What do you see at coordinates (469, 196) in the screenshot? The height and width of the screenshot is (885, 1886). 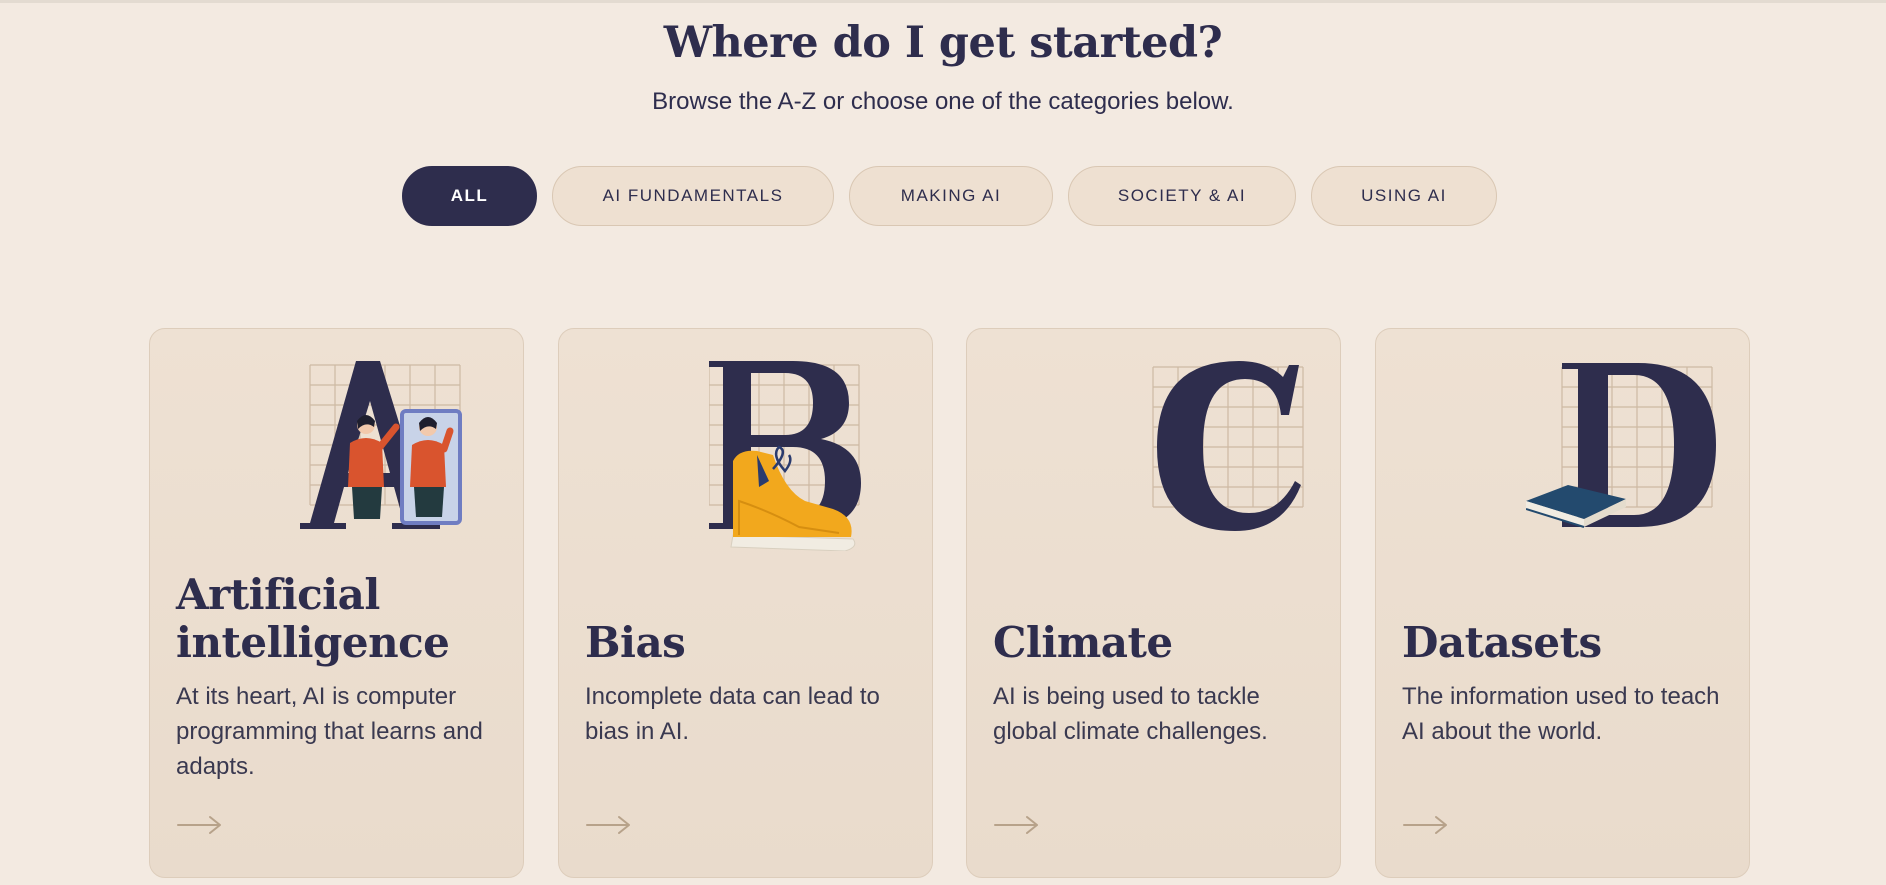 I see `filter-all-button: ALL` at bounding box center [469, 196].